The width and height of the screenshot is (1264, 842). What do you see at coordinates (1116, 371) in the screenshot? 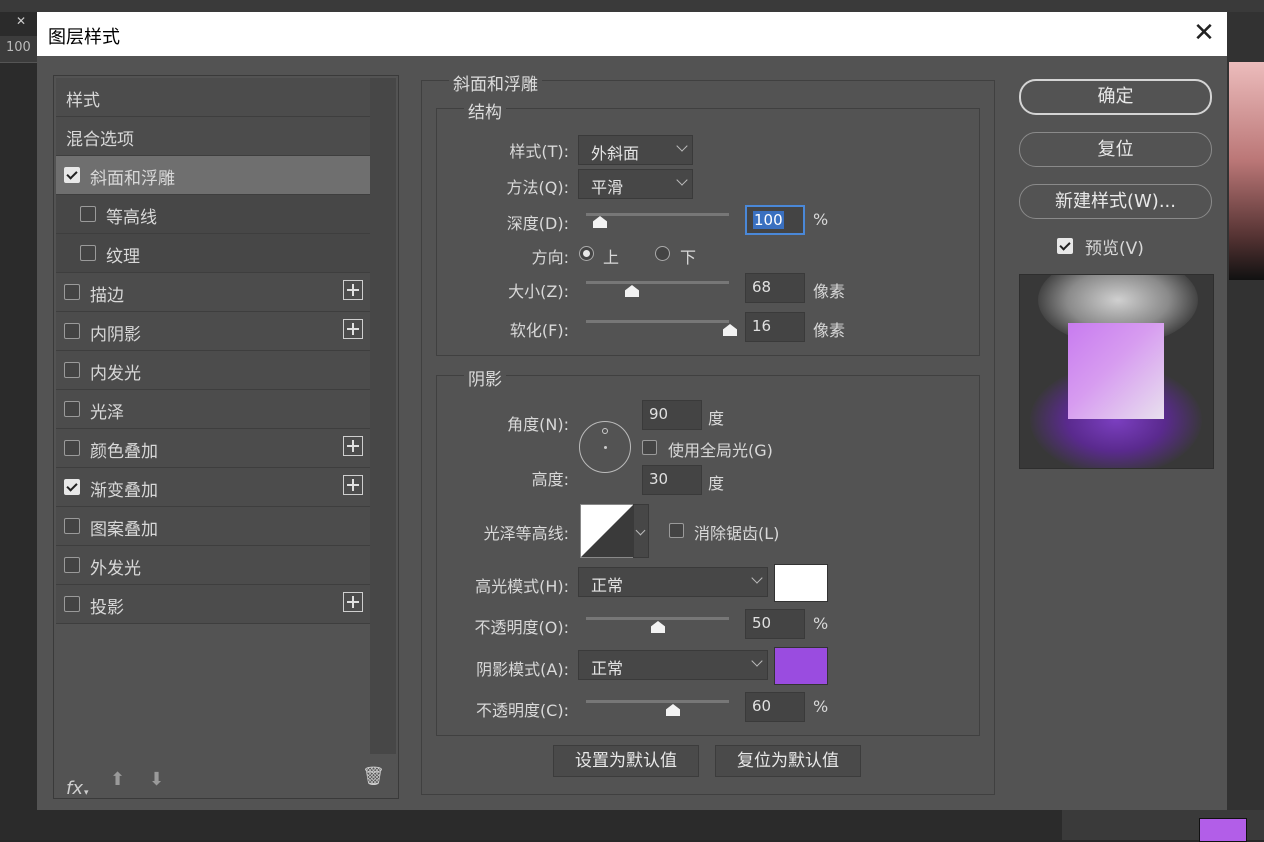
I see `style-preview` at bounding box center [1116, 371].